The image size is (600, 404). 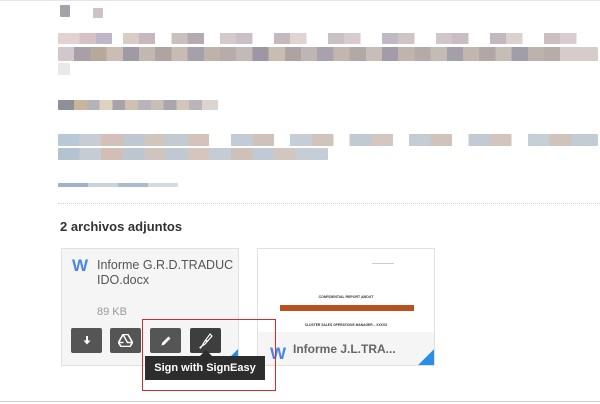 I want to click on google-drive-icon, so click(x=125, y=340).